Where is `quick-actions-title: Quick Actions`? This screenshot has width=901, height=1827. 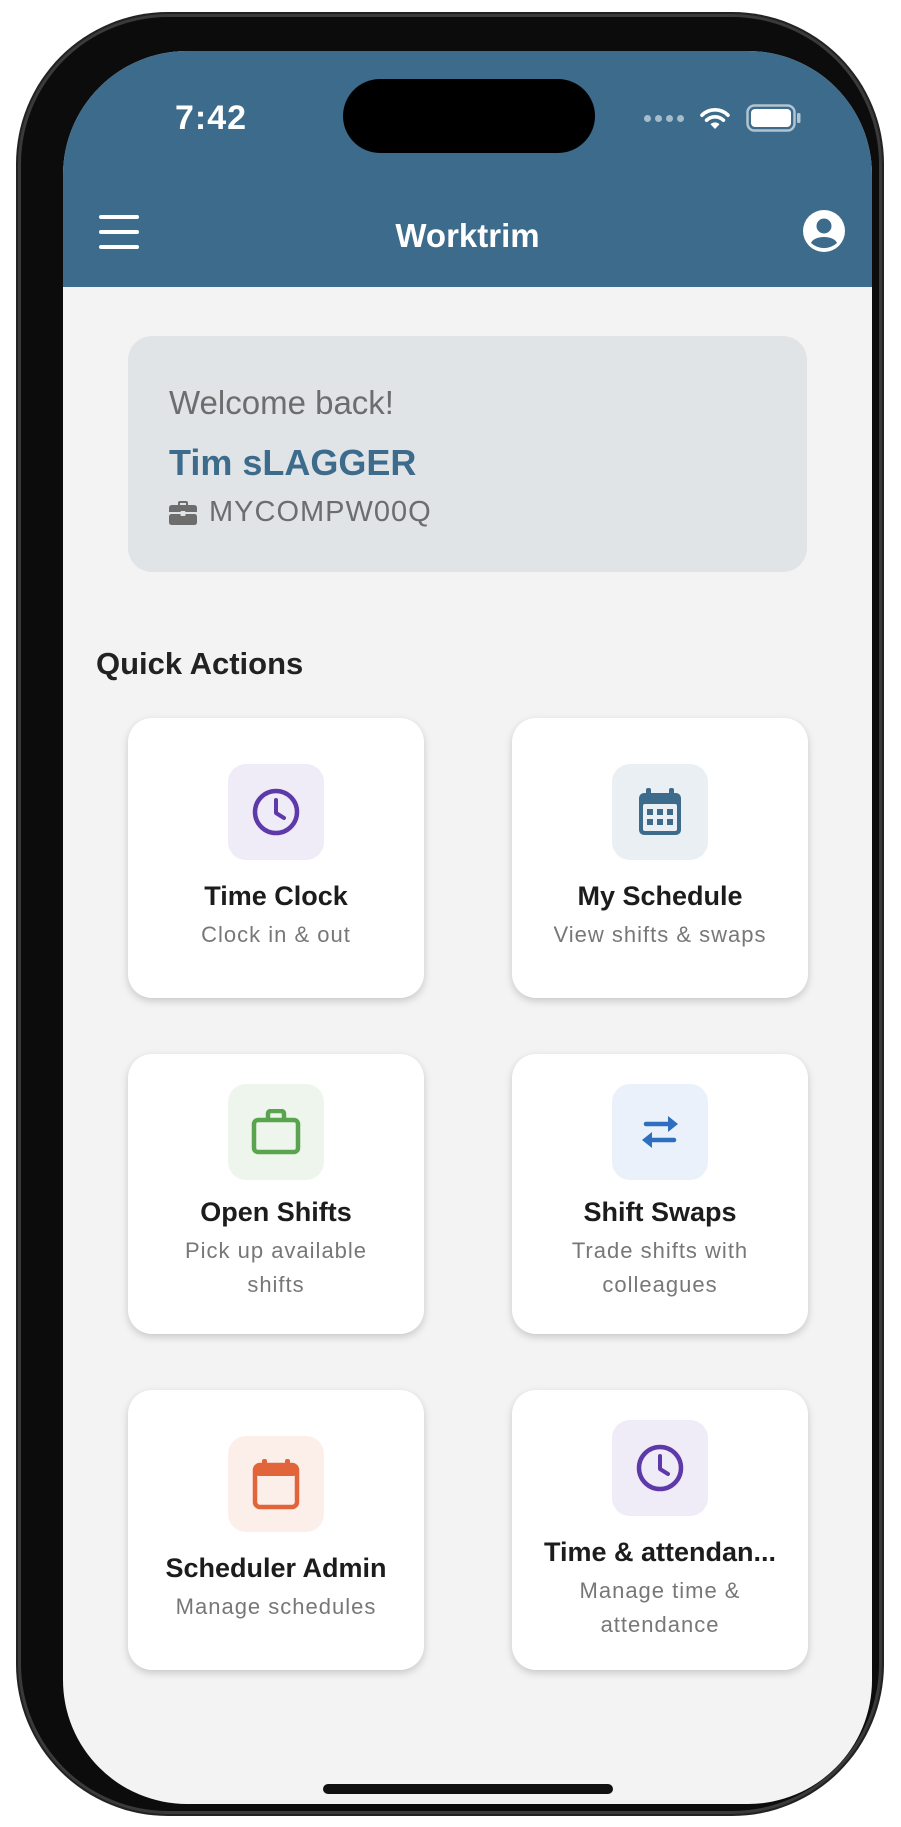 quick-actions-title: Quick Actions is located at coordinates (200, 663).